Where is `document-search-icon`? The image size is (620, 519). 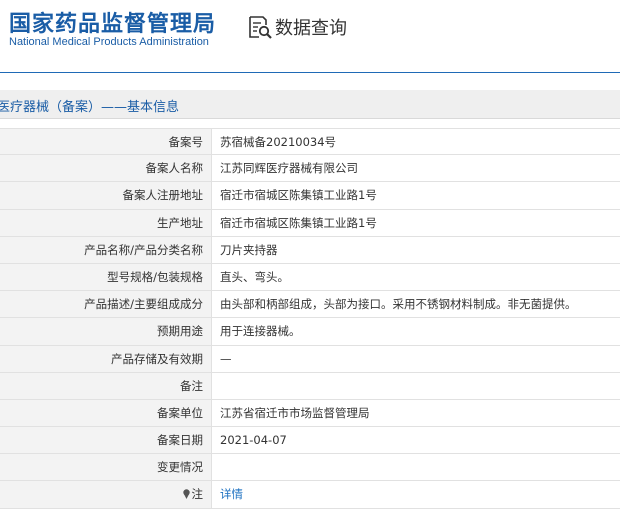
document-search-icon is located at coordinates (260, 27).